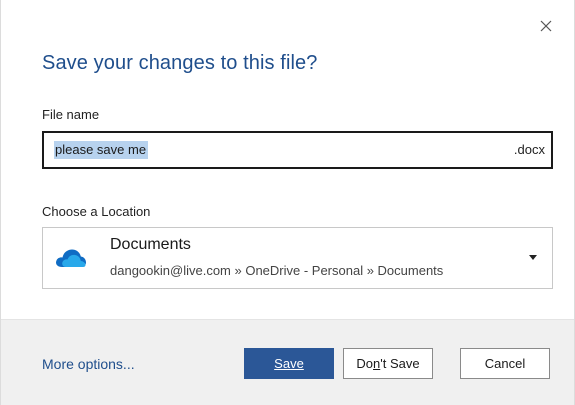 The image size is (575, 405). What do you see at coordinates (71, 258) in the screenshot?
I see `onedrive-cloud-icon` at bounding box center [71, 258].